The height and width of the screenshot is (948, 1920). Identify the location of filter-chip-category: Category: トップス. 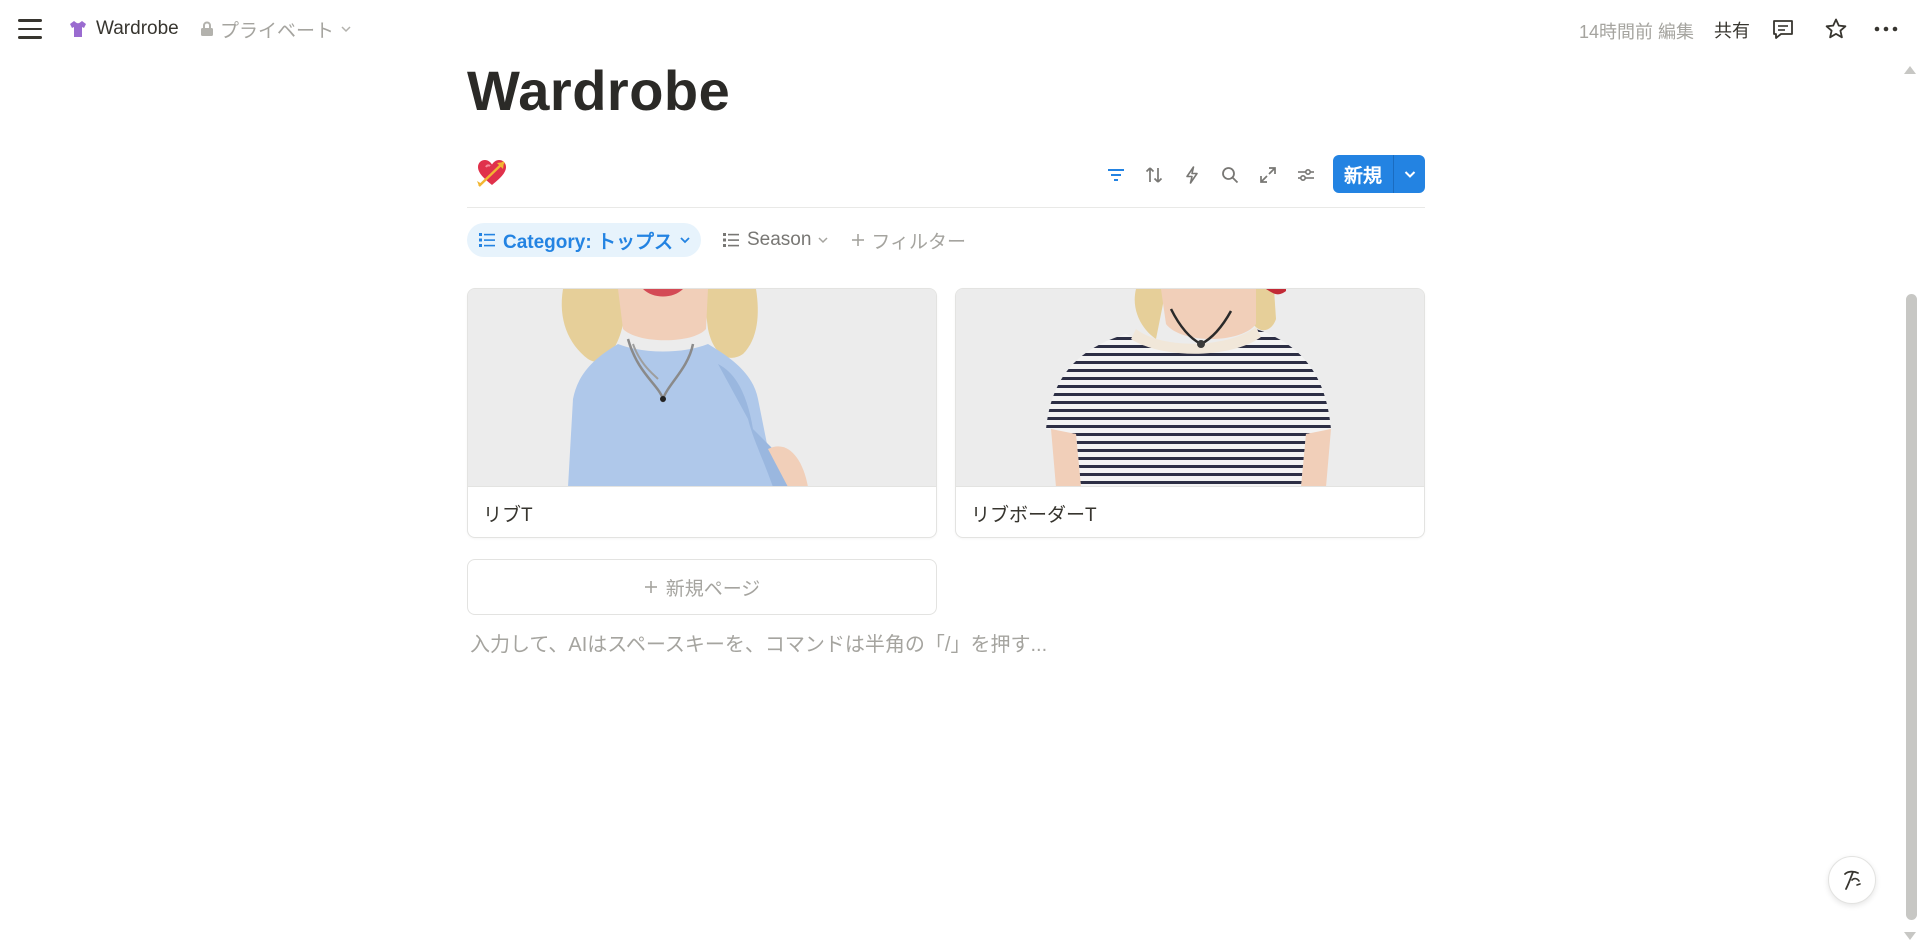
(584, 240).